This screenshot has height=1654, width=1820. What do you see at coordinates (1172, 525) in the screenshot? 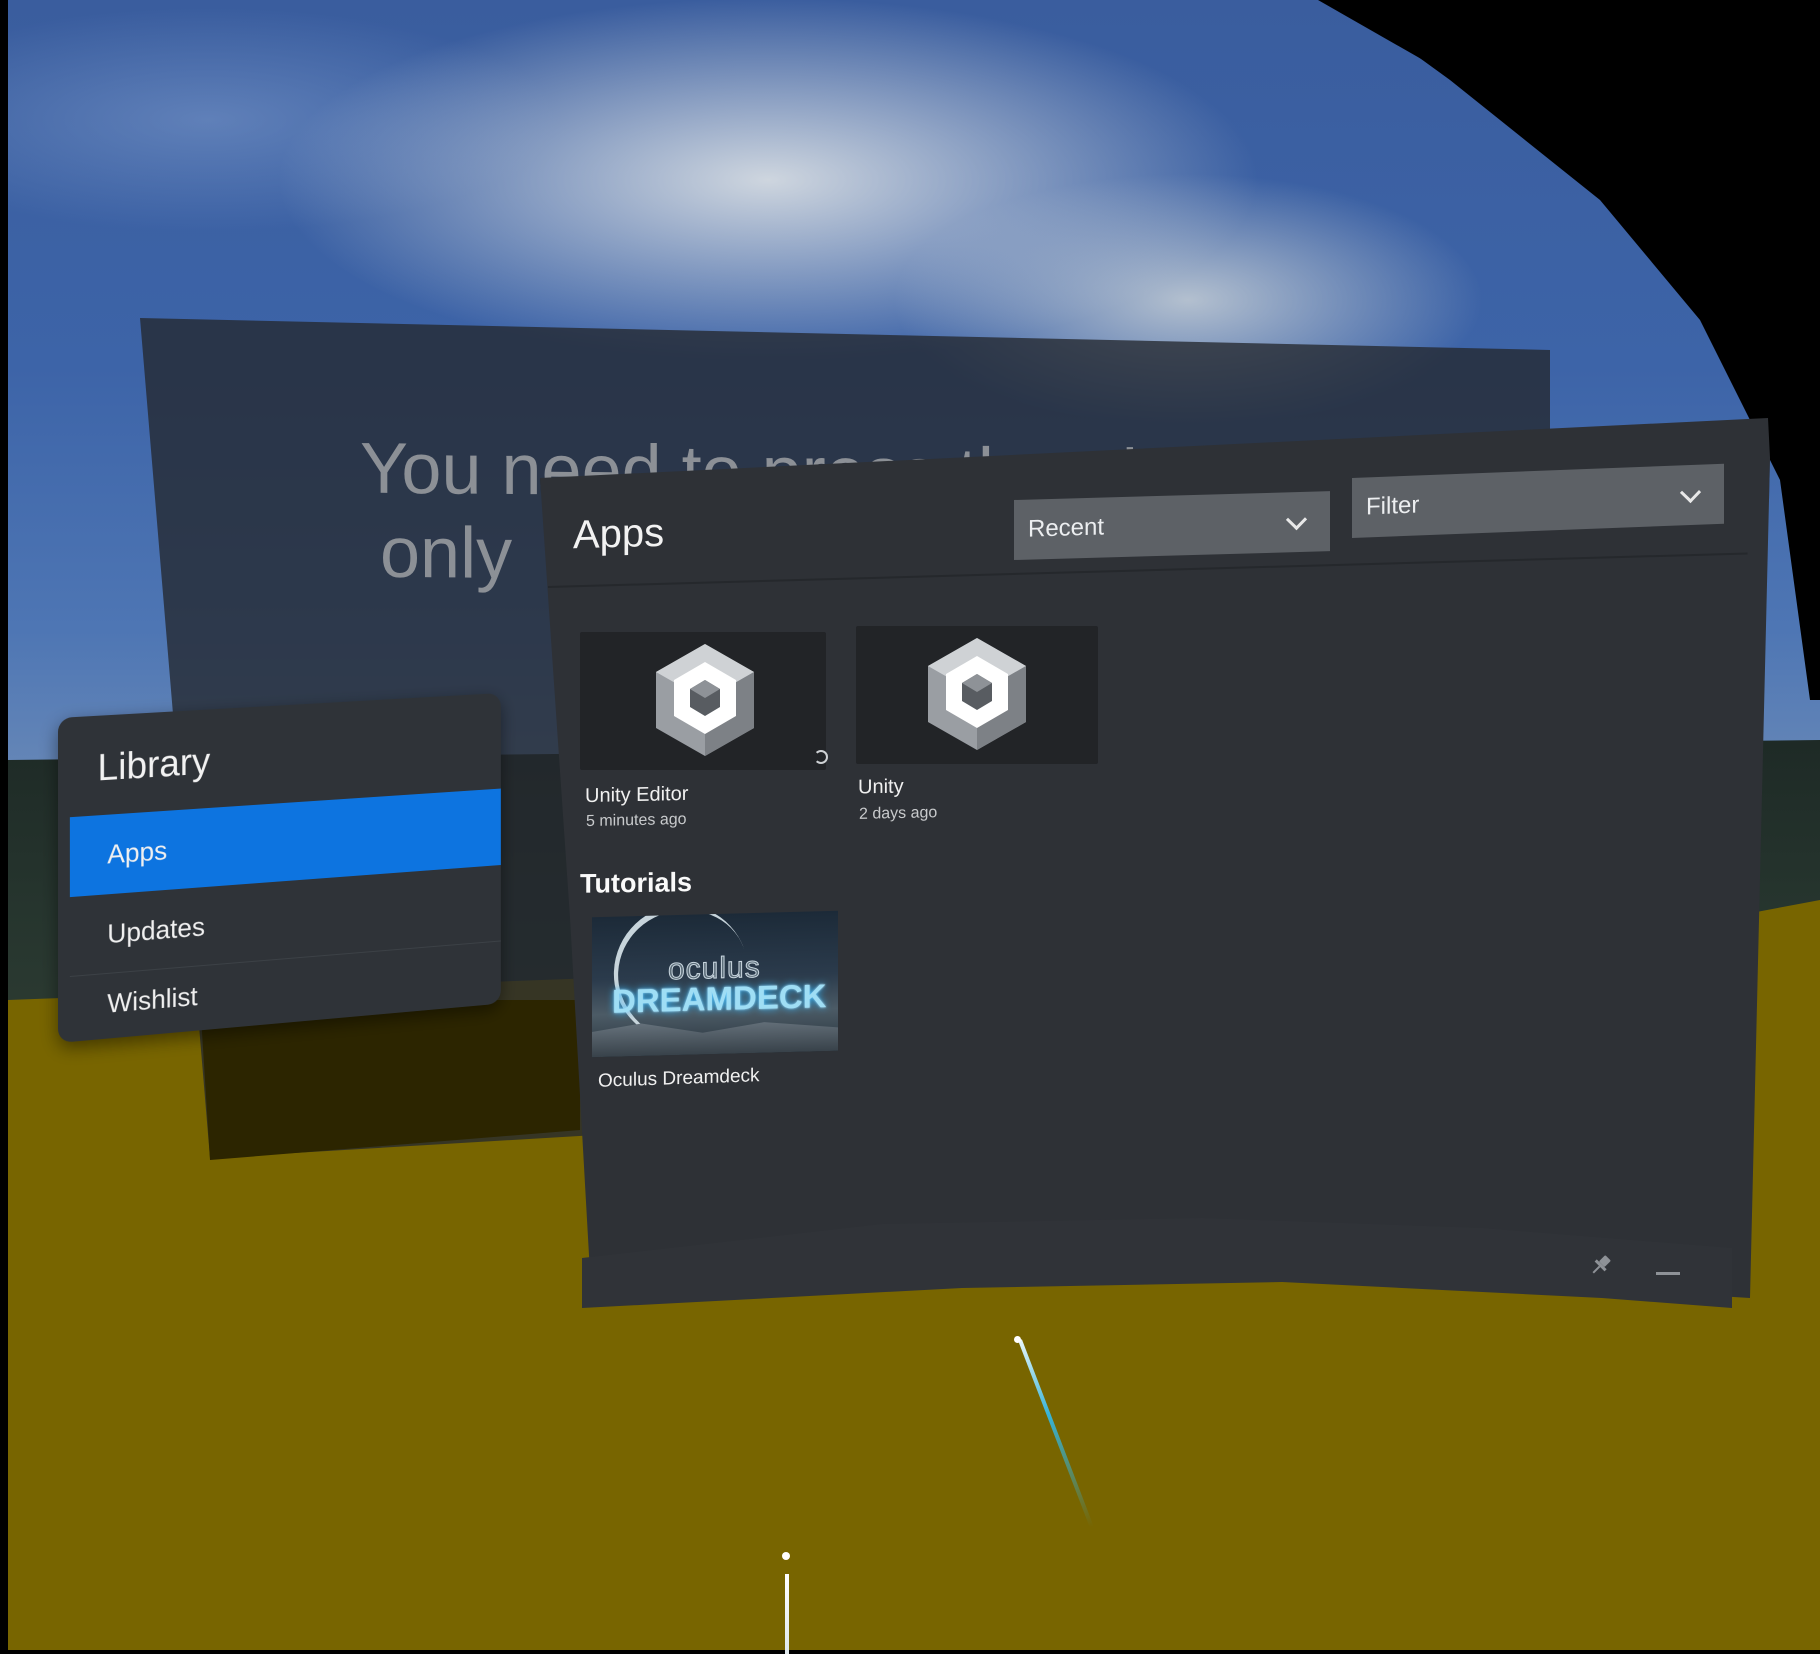
I see `sort-dropdown: Recent` at bounding box center [1172, 525].